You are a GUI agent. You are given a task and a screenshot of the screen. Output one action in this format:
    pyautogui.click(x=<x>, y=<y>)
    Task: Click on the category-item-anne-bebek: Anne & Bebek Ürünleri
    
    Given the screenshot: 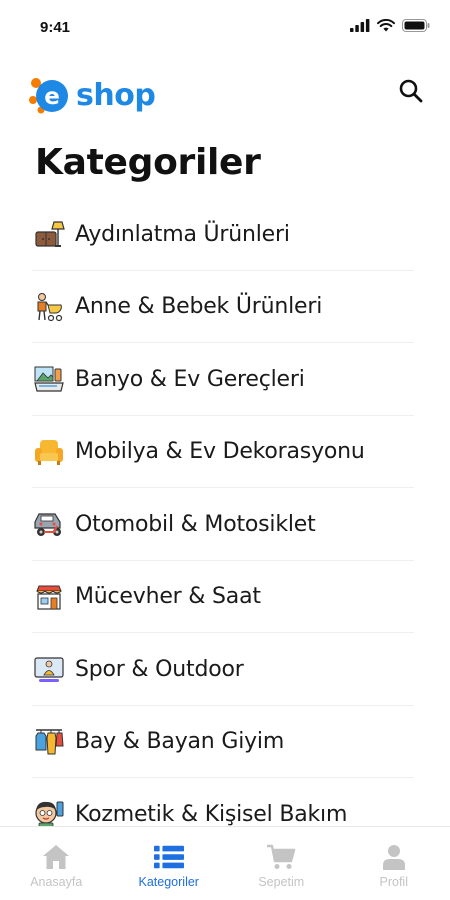 What is the action you would take?
    pyautogui.click(x=225, y=307)
    